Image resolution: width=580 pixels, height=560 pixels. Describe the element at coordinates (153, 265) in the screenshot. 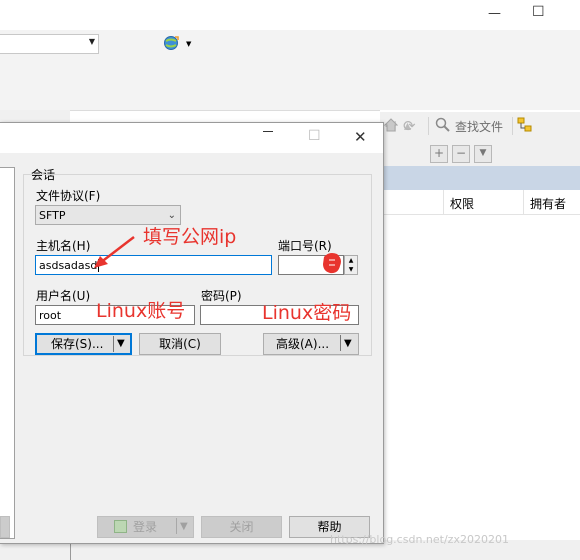

I see `host-field: asdsadasd` at that location.